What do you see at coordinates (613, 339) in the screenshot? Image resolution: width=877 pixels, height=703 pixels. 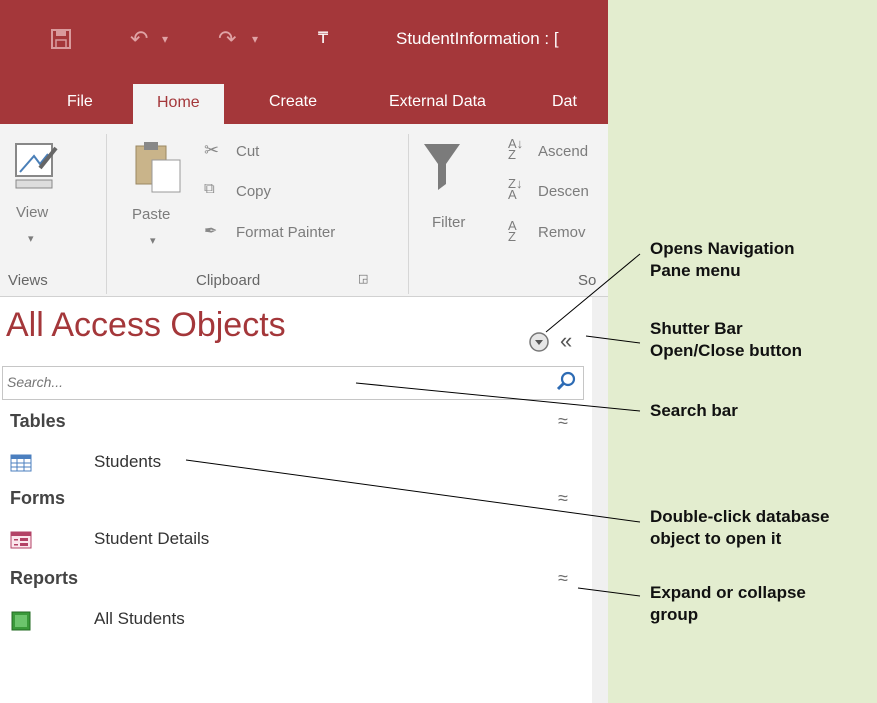 I see `callout-line-shutter` at bounding box center [613, 339].